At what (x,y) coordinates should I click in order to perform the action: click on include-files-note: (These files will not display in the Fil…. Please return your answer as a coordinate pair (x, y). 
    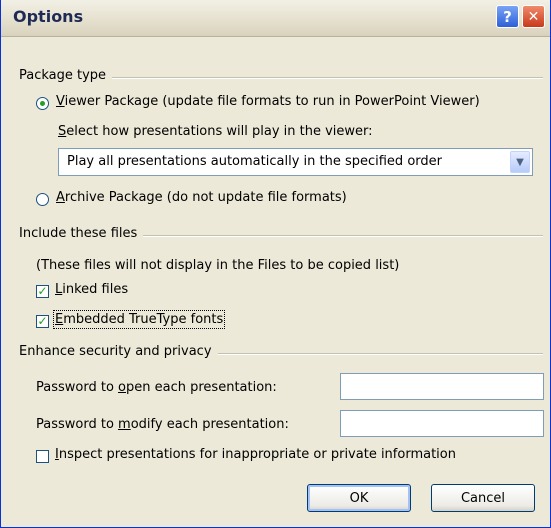
    Looking at the image, I should click on (218, 265).